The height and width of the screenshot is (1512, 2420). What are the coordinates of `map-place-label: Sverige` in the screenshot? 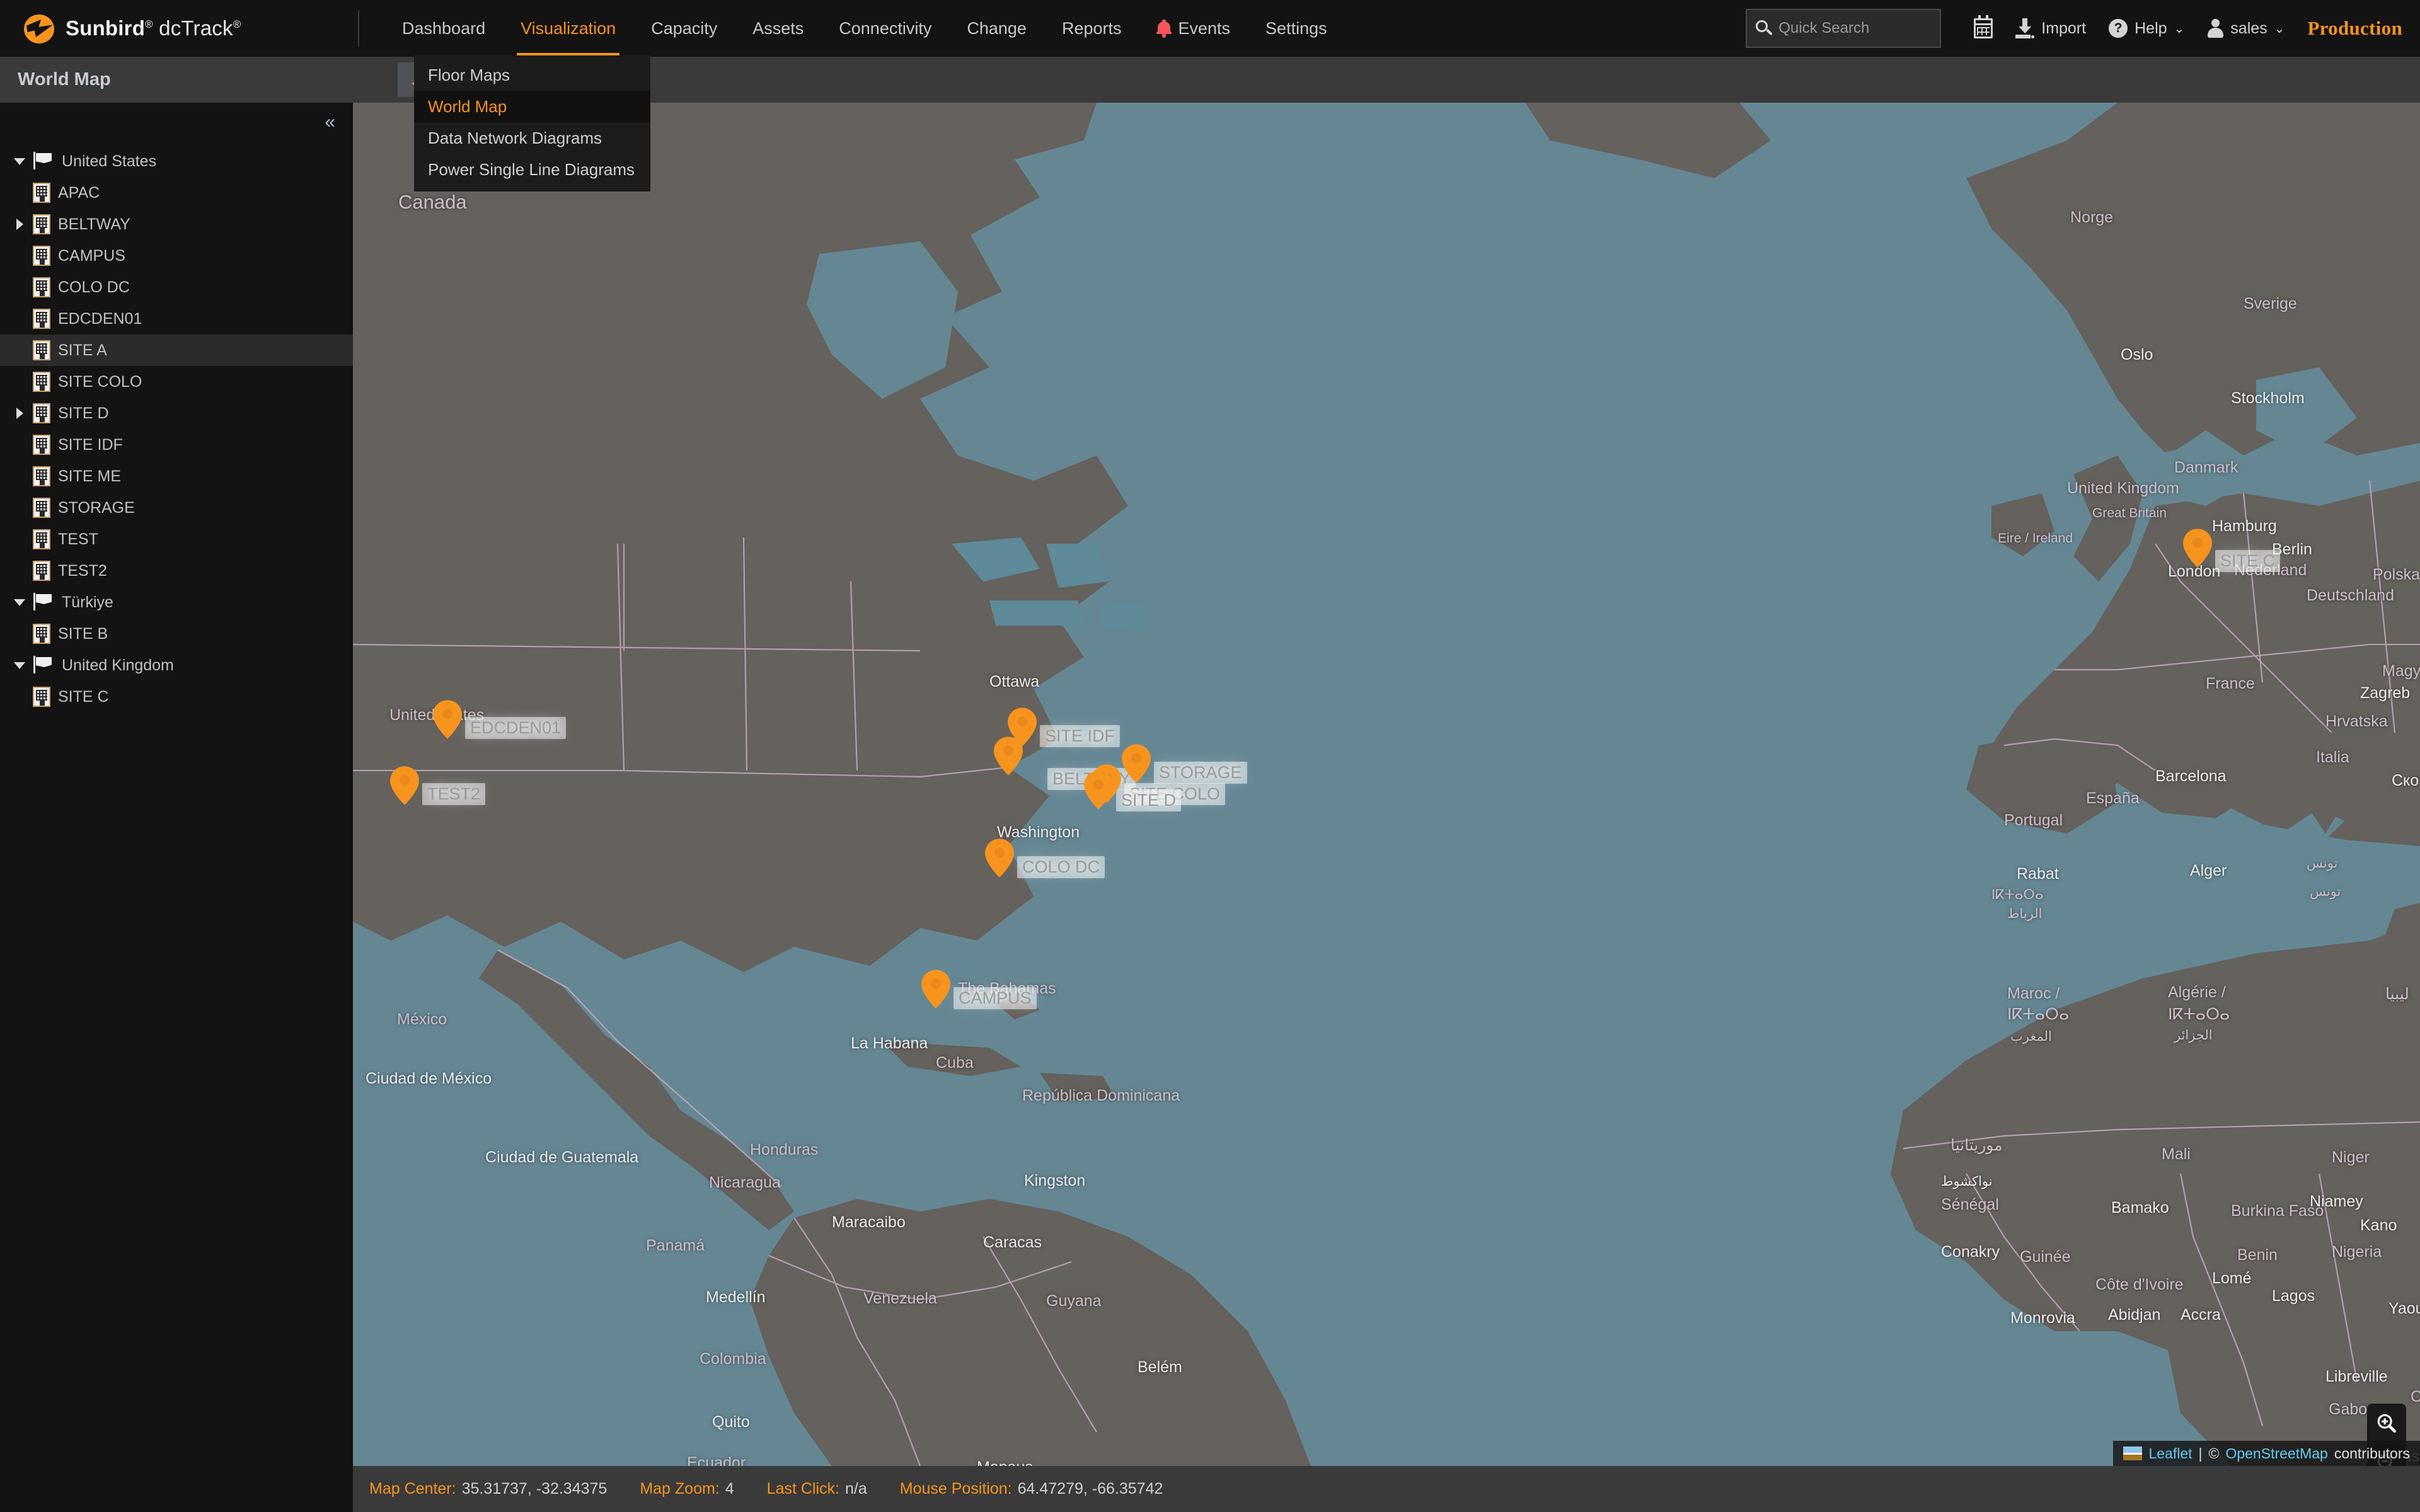 It's located at (2271, 303).